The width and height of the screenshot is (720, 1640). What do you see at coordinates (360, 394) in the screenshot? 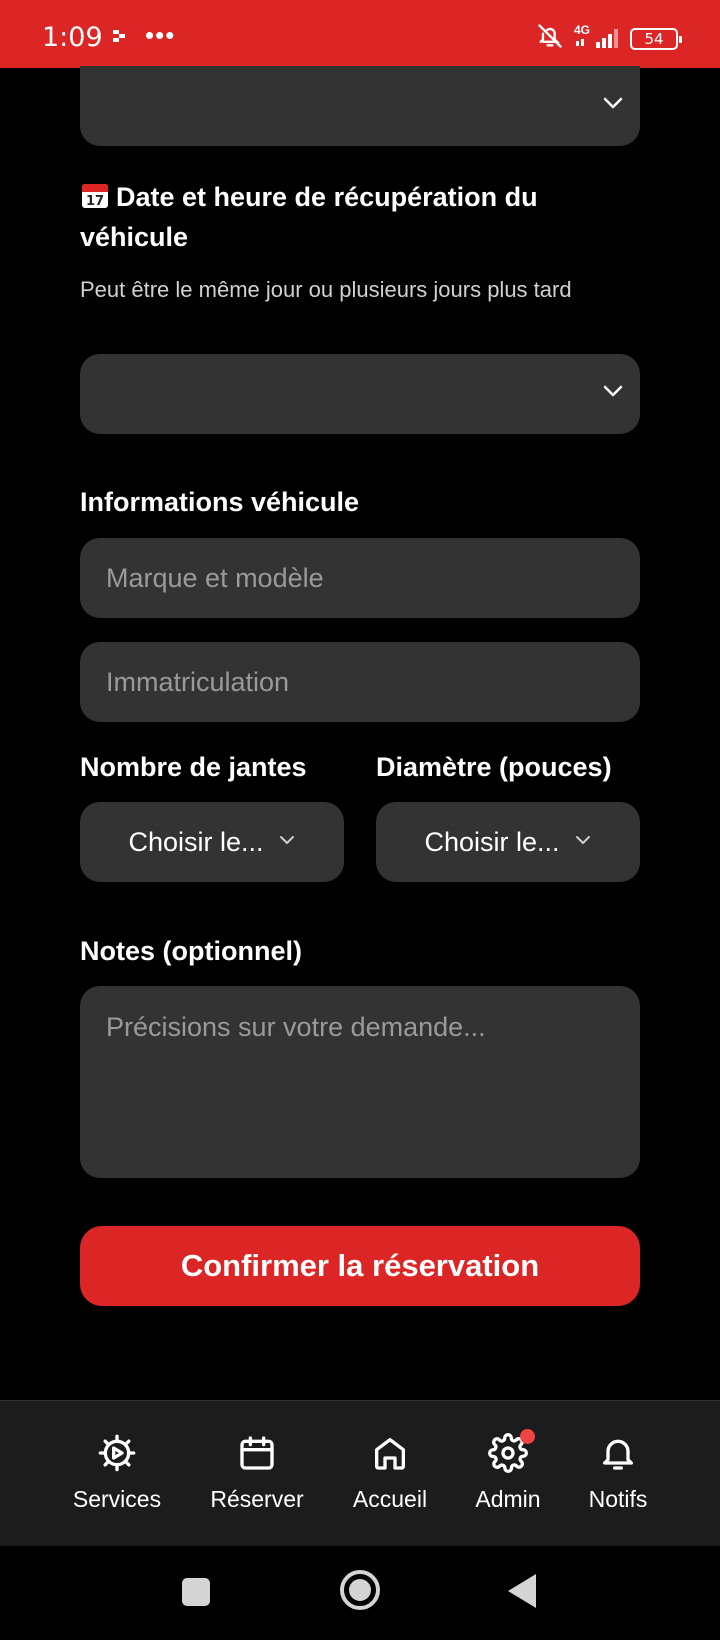
I see `pickup-datetime-select` at bounding box center [360, 394].